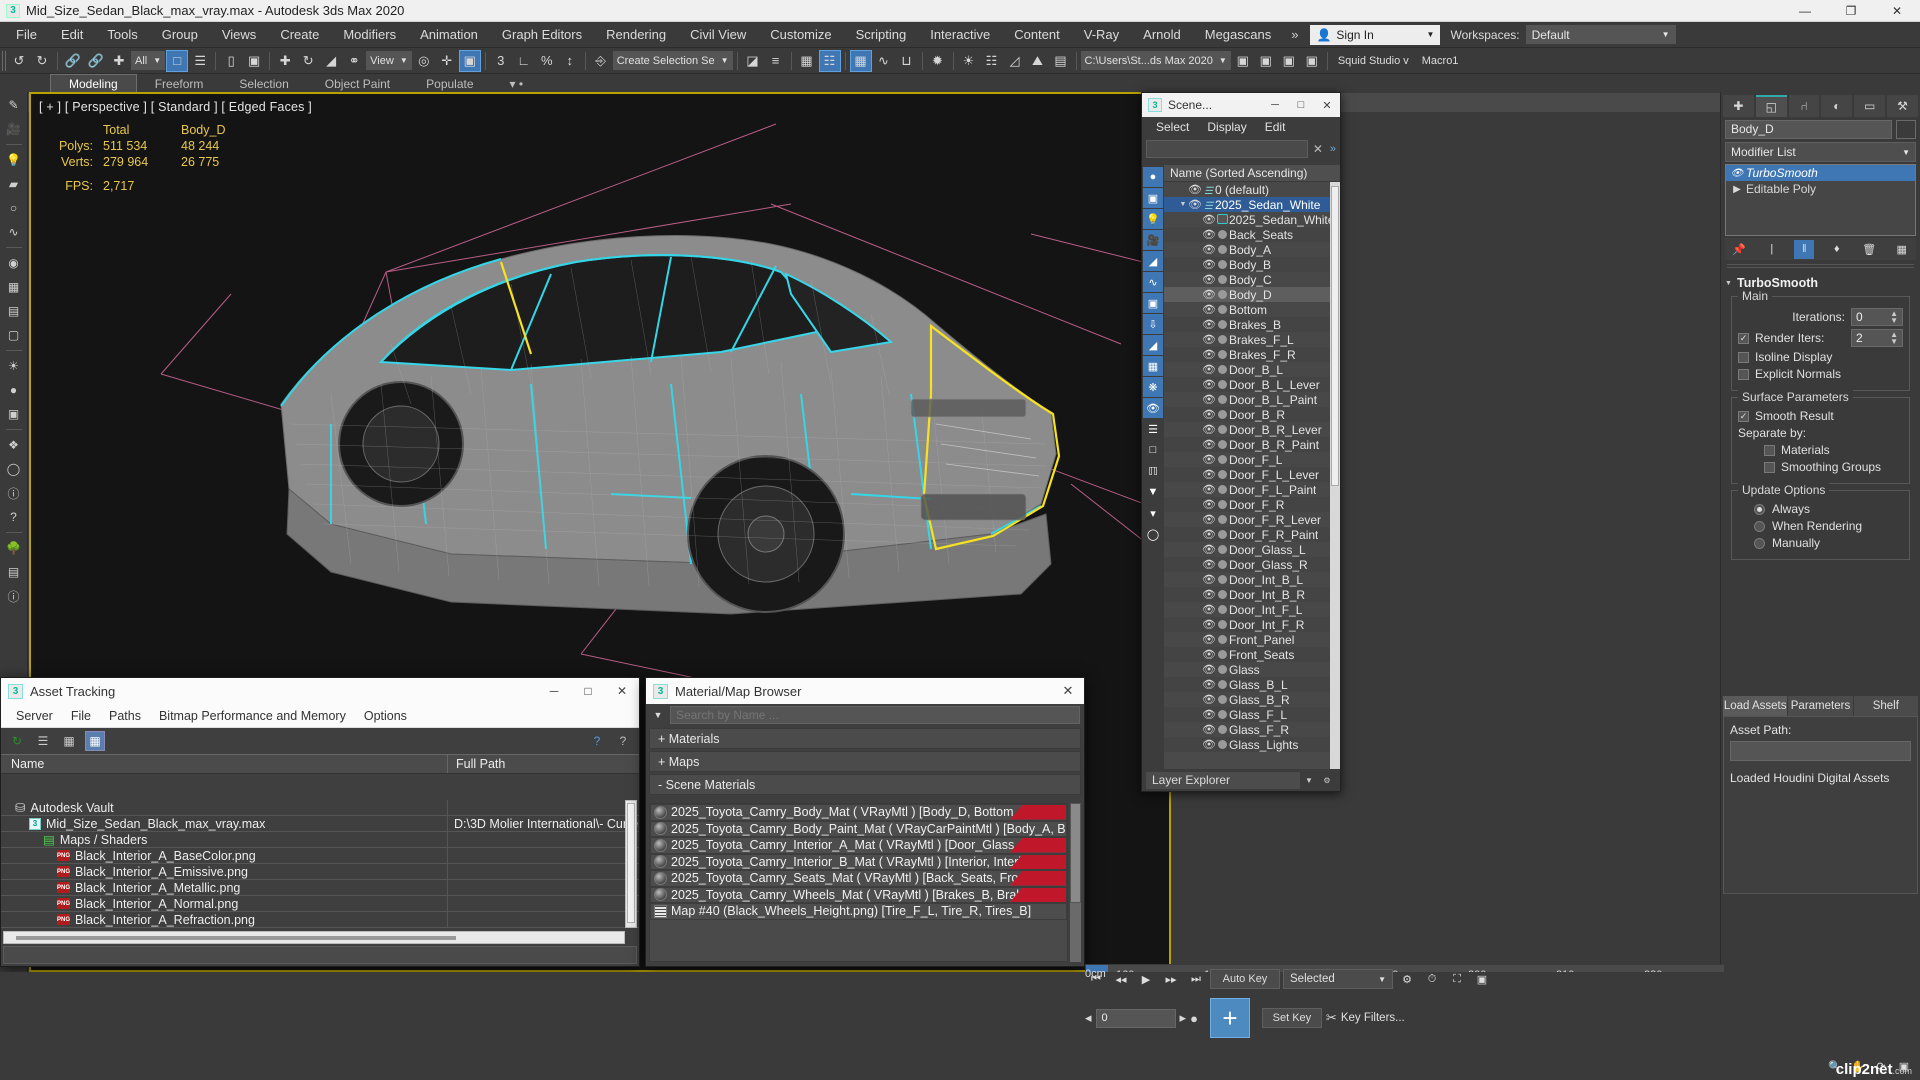 This screenshot has width=1920, height=1080. Describe the element at coordinates (179, 84) in the screenshot. I see `ribbon-tab-freeform: Freeform` at that location.